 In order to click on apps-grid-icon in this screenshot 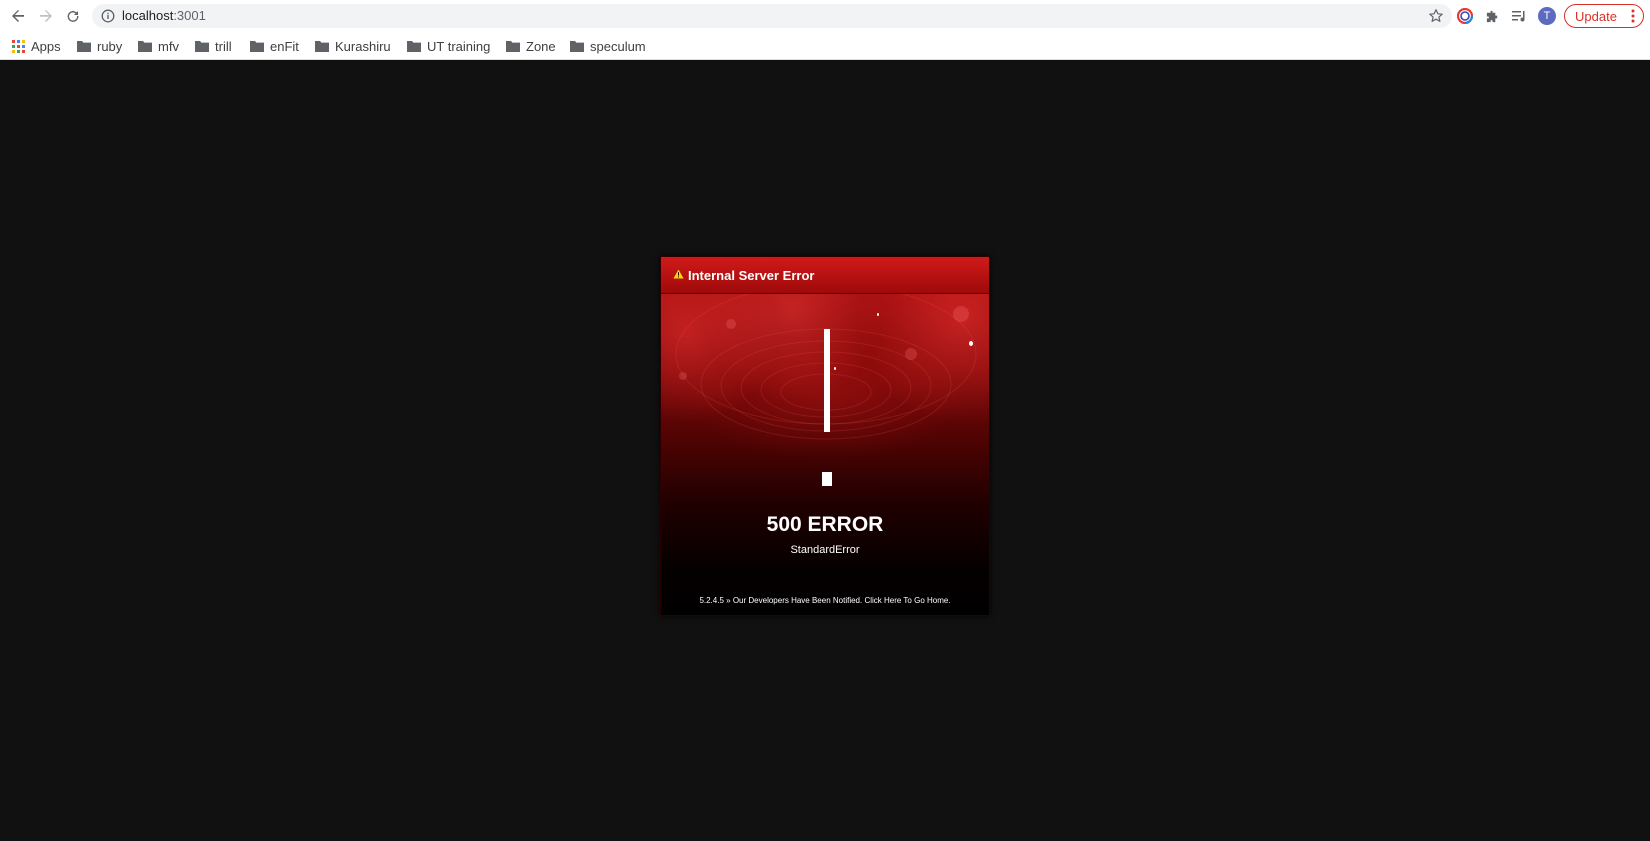, I will do `click(18, 46)`.